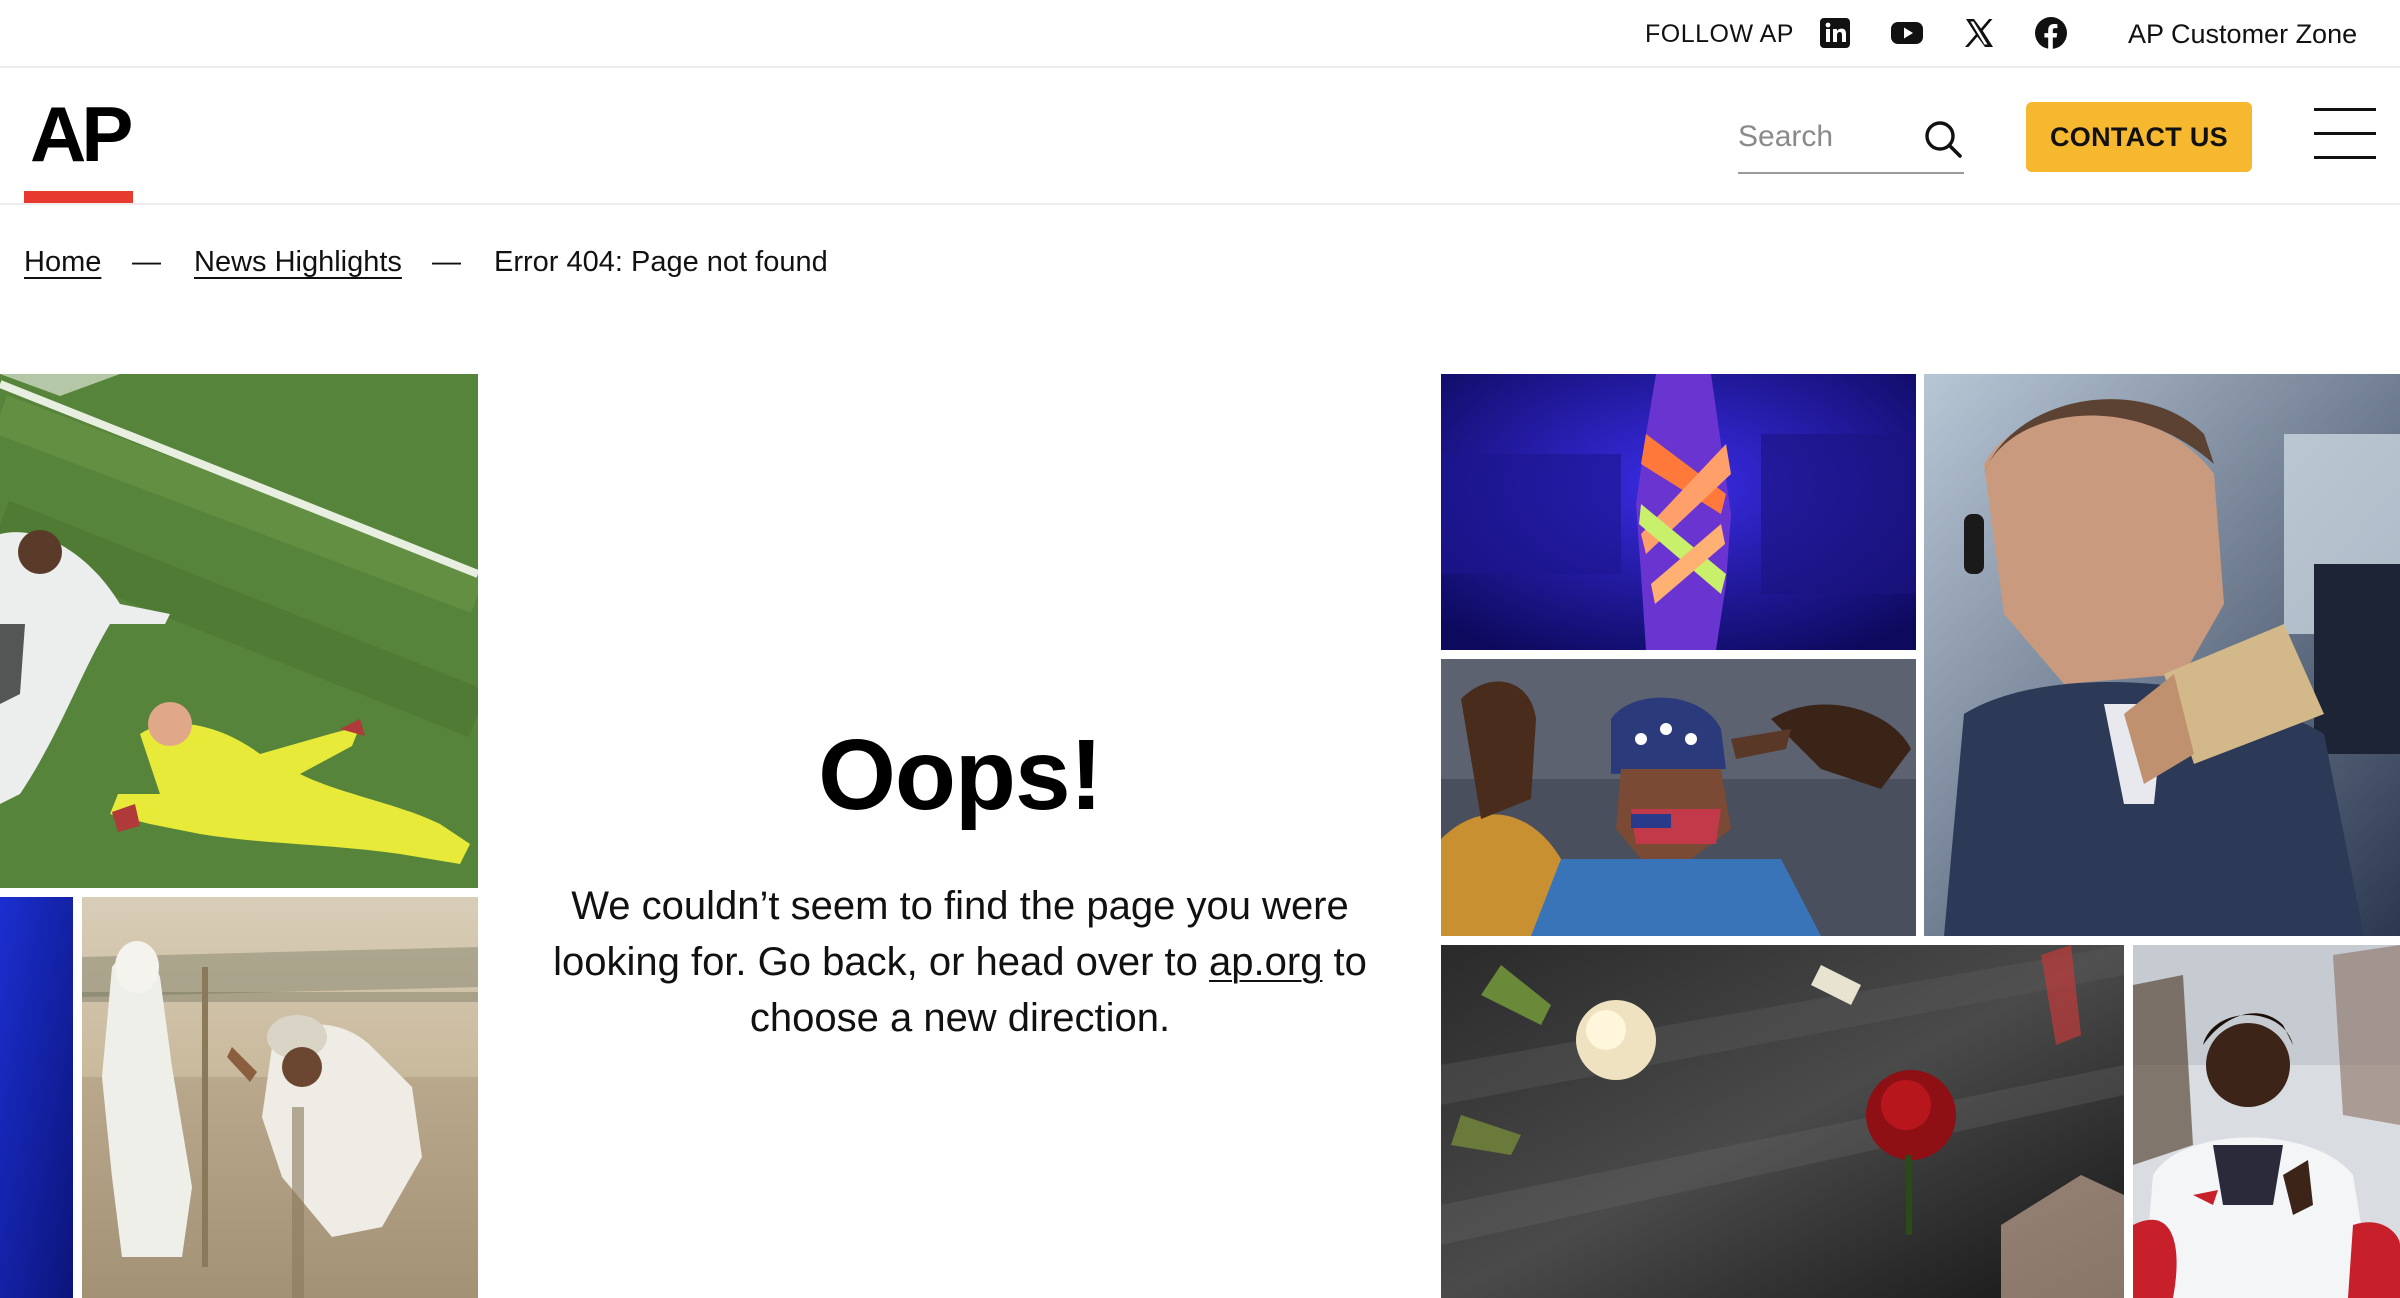 The height and width of the screenshot is (1298, 2400). I want to click on photo-fashion-runway, so click(1678, 512).